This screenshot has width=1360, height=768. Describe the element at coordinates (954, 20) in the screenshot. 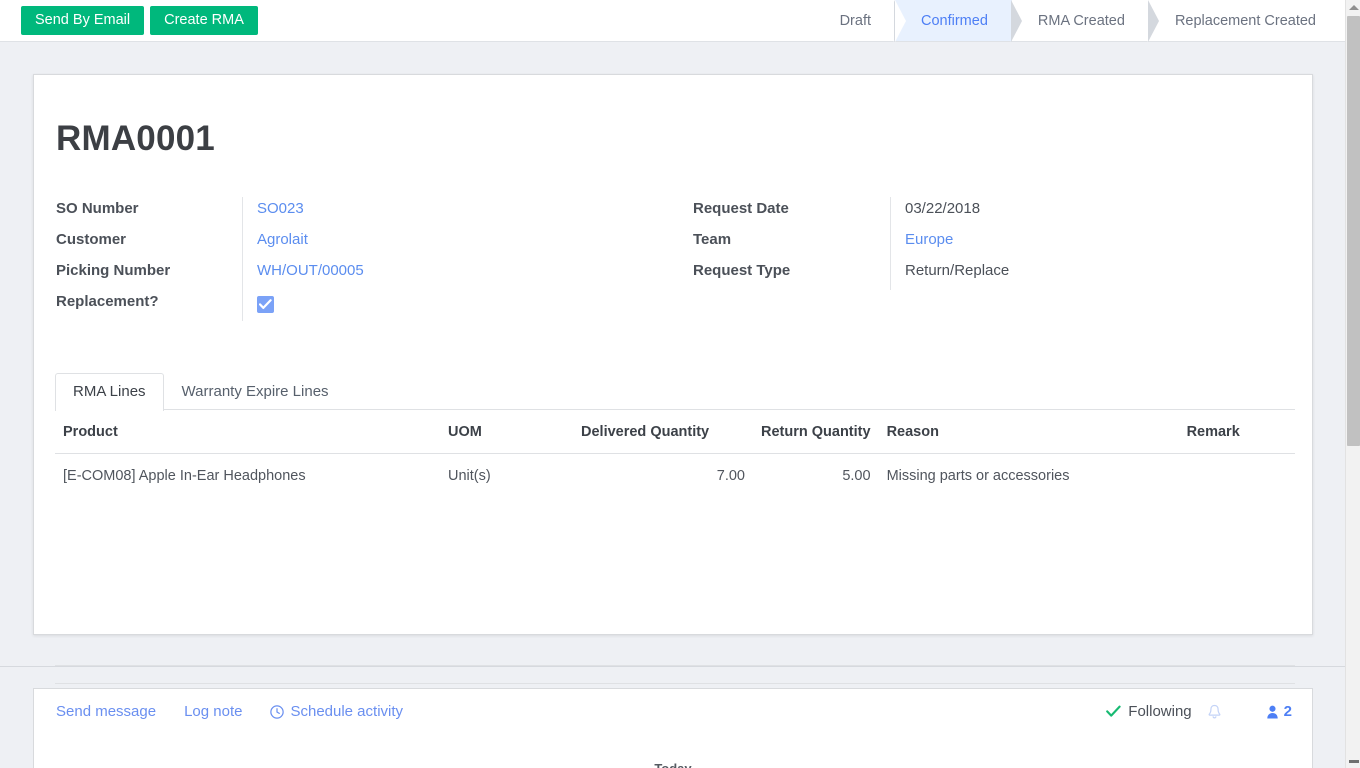

I see `statusbar-stage-label: Confirmed` at that location.